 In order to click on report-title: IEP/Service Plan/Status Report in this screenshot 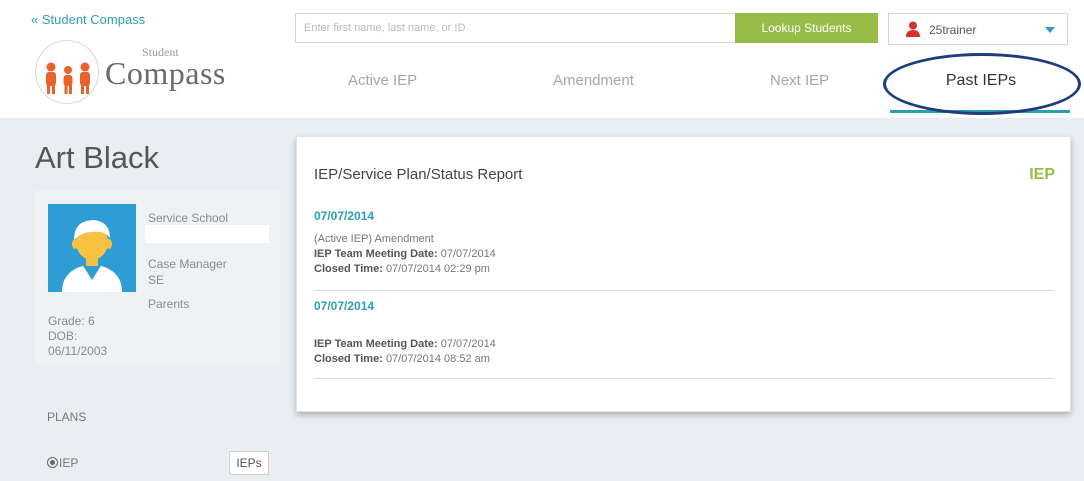, I will do `click(418, 174)`.